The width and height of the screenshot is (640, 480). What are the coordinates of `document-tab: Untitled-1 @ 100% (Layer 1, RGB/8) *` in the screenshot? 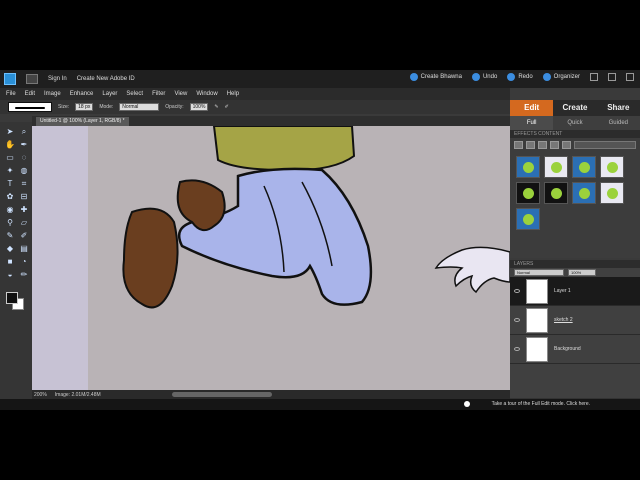 It's located at (82, 121).